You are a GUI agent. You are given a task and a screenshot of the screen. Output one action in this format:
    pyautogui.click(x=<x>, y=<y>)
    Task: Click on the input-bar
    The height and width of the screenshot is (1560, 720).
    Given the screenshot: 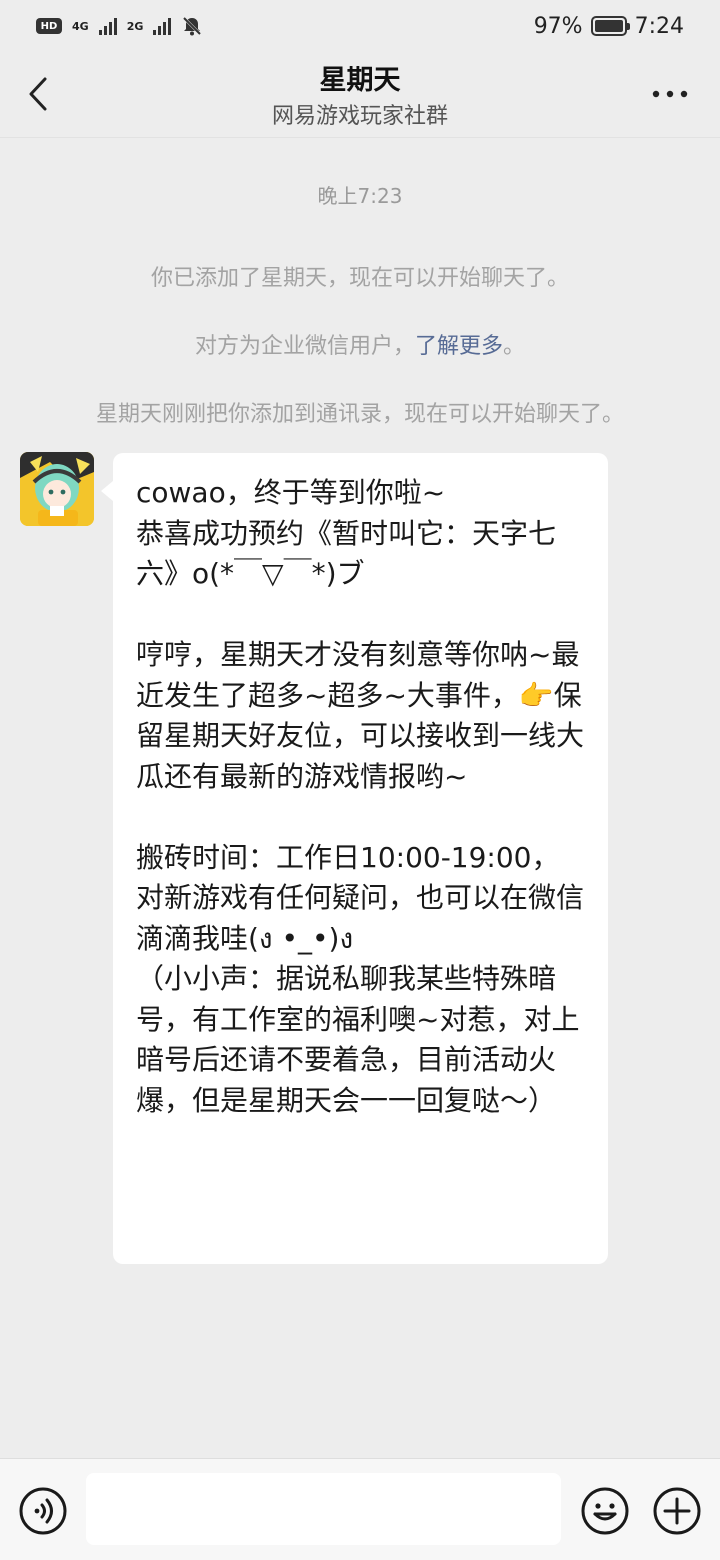 What is the action you would take?
    pyautogui.click(x=360, y=1509)
    